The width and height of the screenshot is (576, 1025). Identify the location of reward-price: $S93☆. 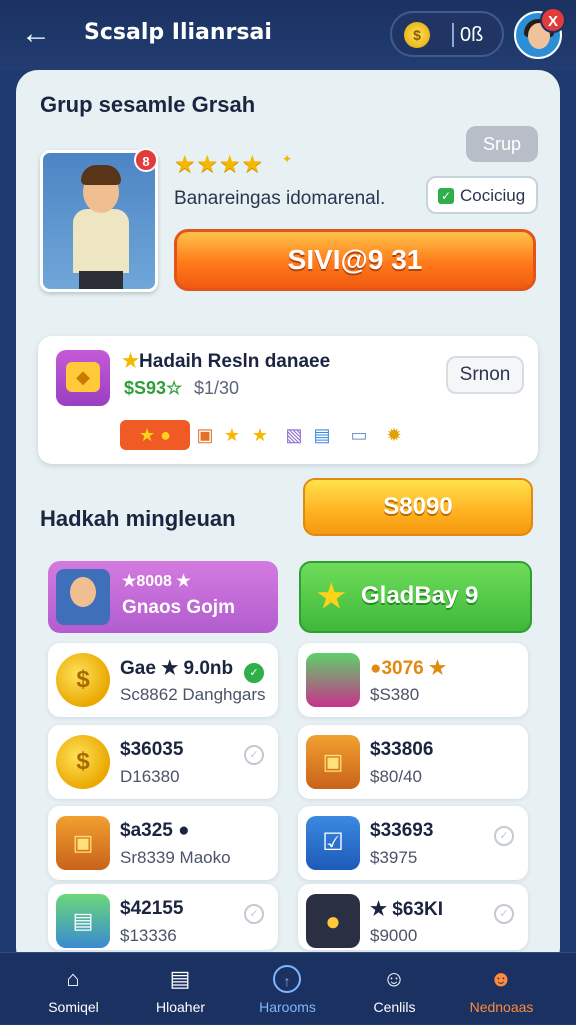
(153, 388).